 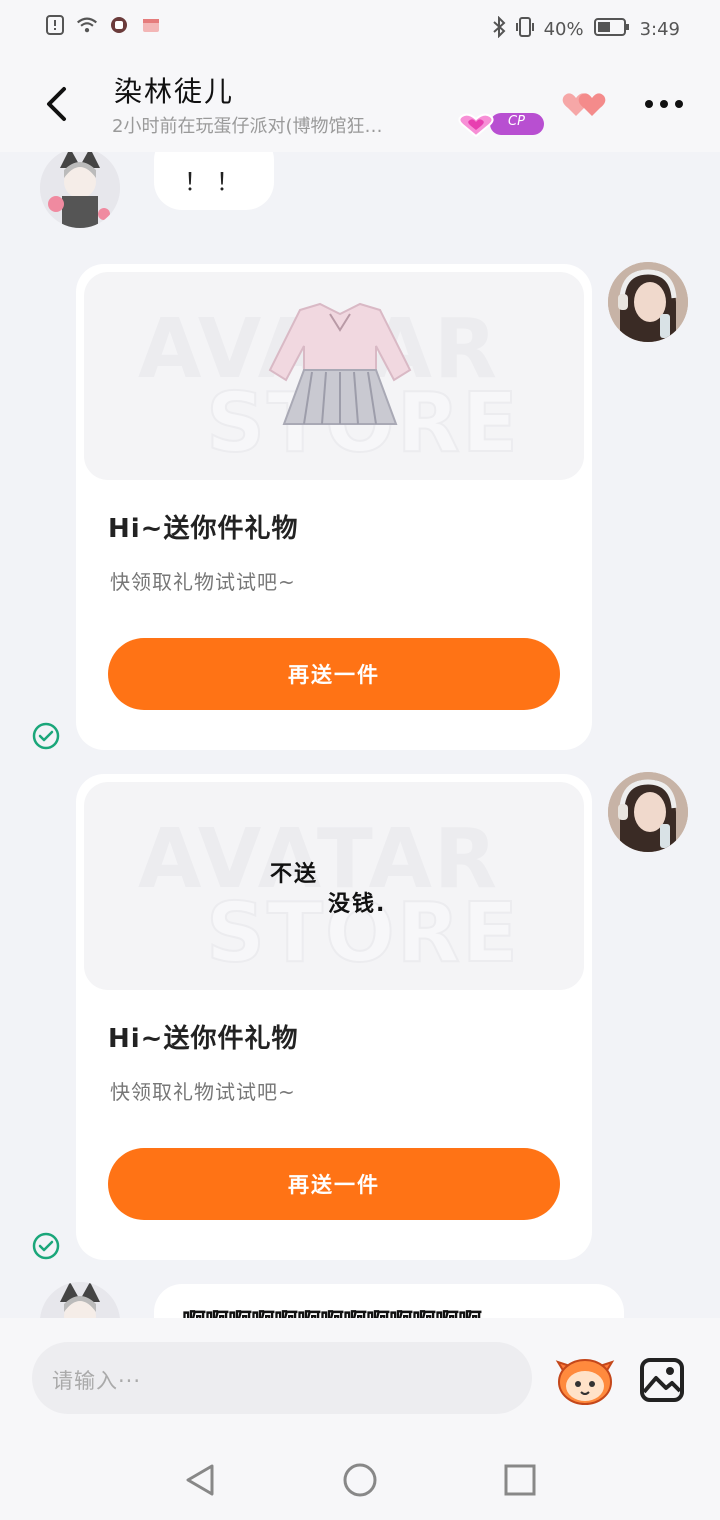 I want to click on circle-home-icon, so click(x=360, y=1480).